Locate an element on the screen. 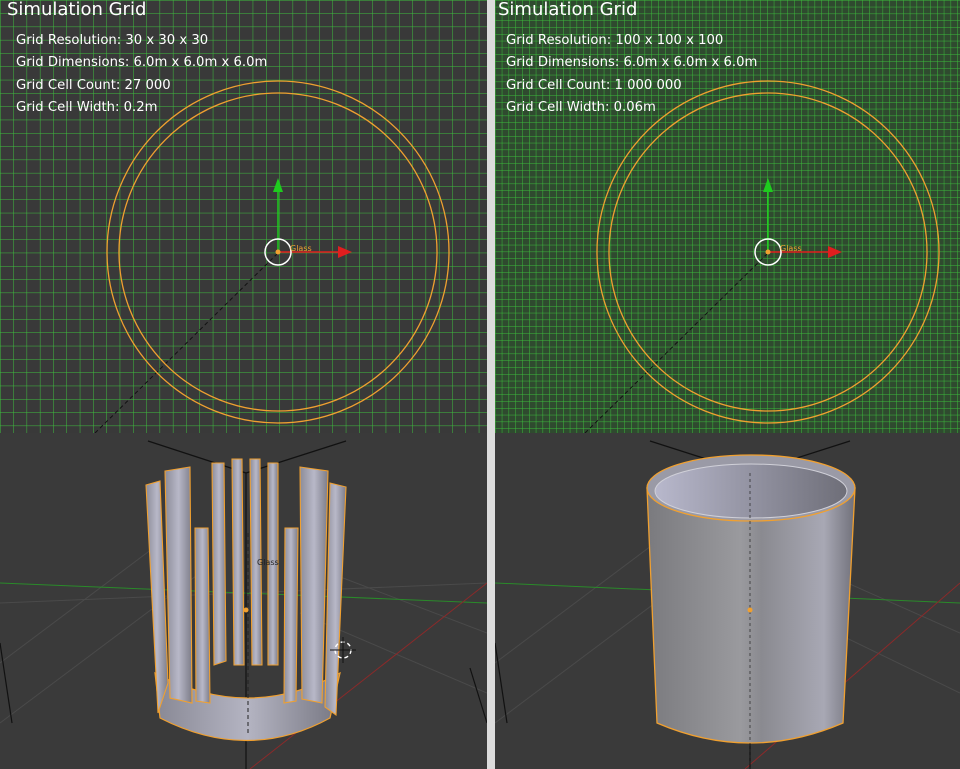  glass-body is located at coordinates (751, 615).